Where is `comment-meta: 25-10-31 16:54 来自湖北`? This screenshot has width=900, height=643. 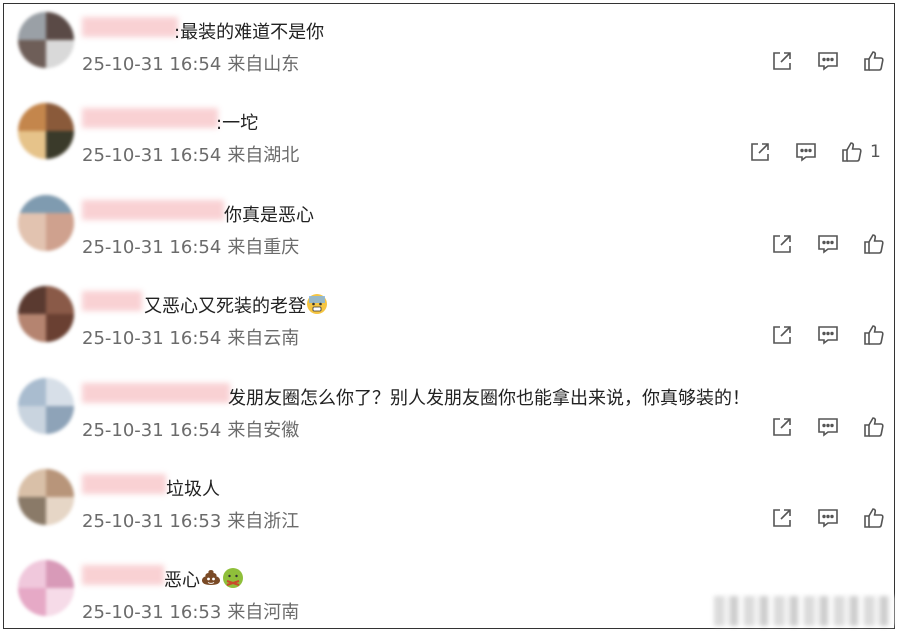
comment-meta: 25-10-31 16:54 来自湖北 is located at coordinates (190, 154).